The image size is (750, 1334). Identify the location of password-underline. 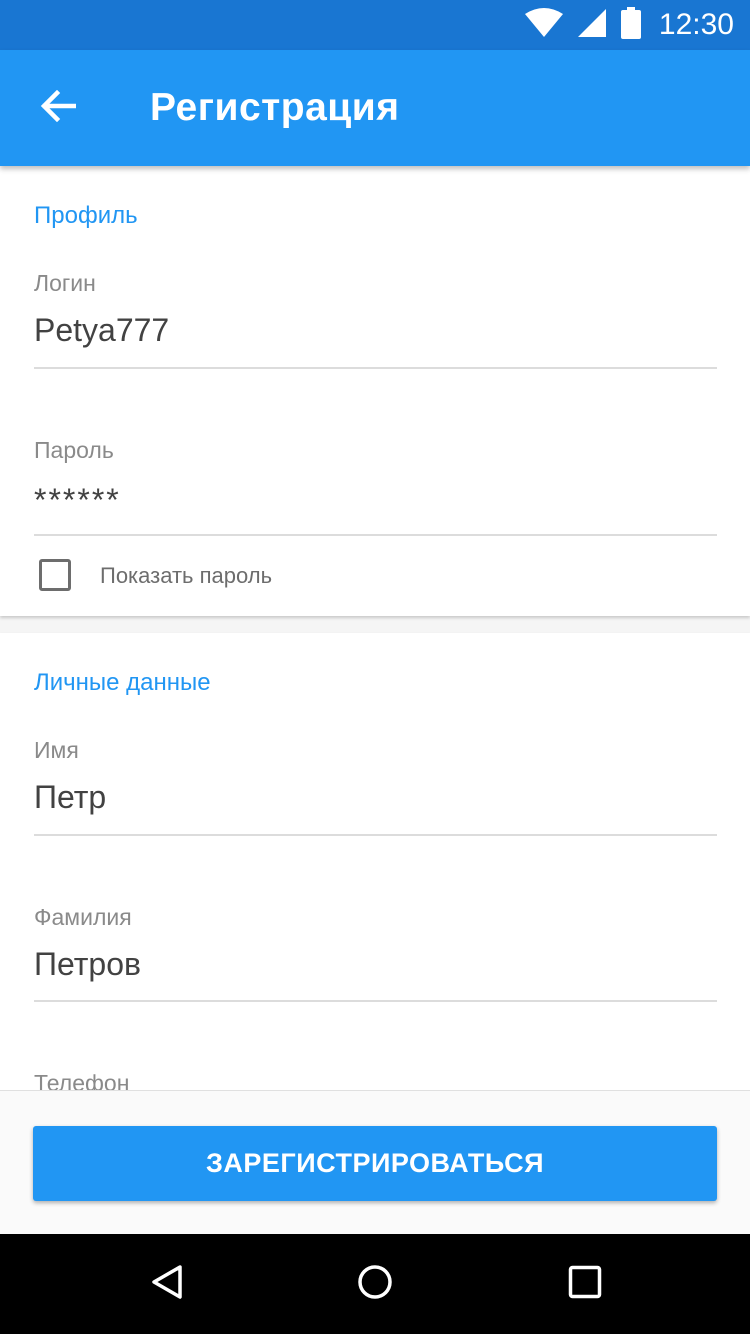
(375, 535).